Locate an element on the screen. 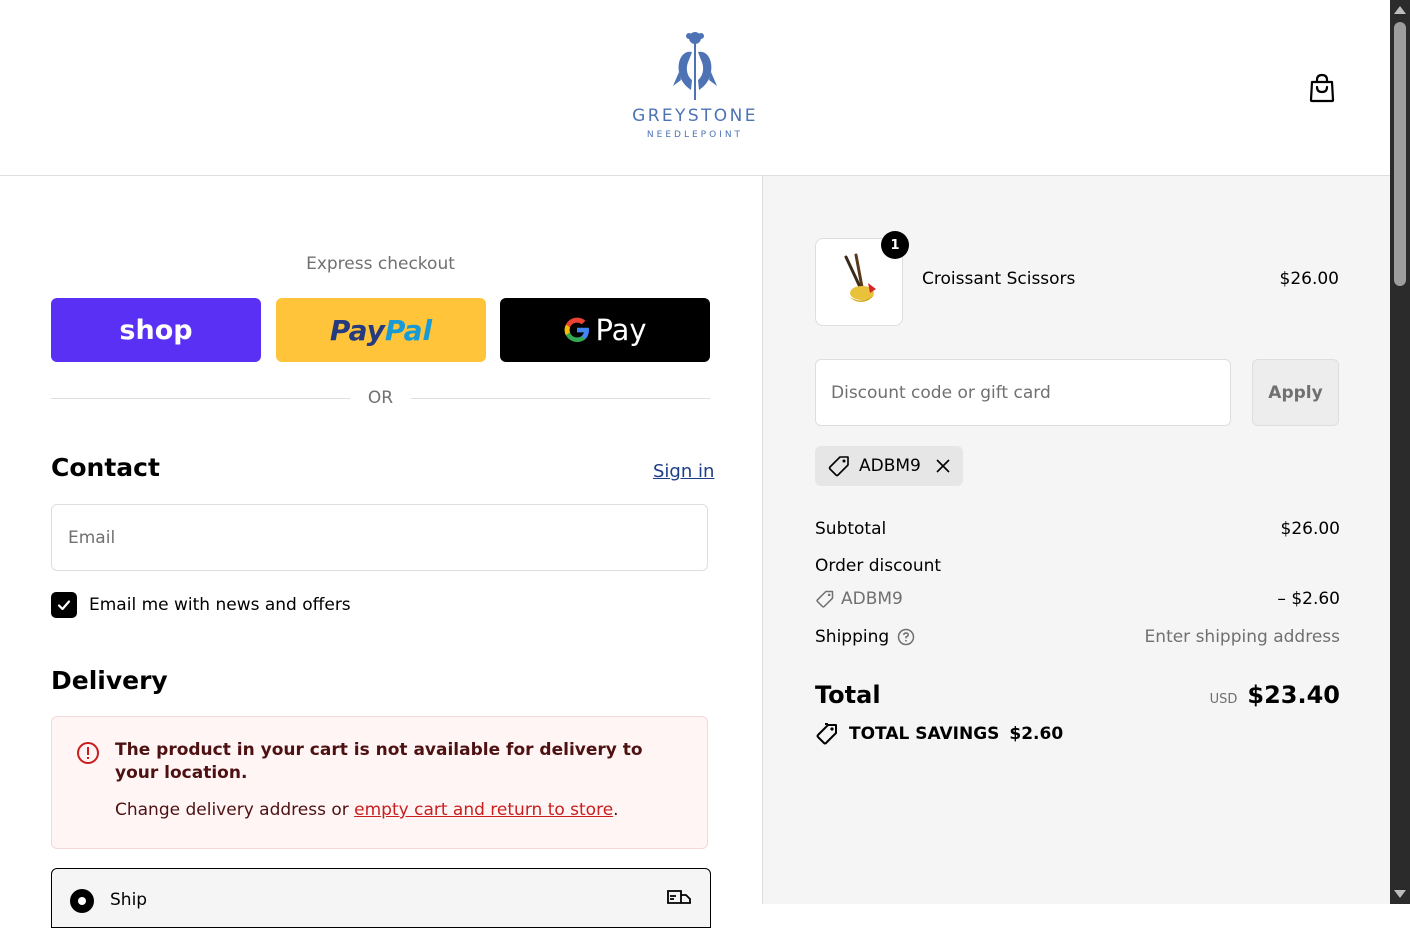 The height and width of the screenshot is (928, 1410). shipping-value: Enter shipping address is located at coordinates (1242, 637).